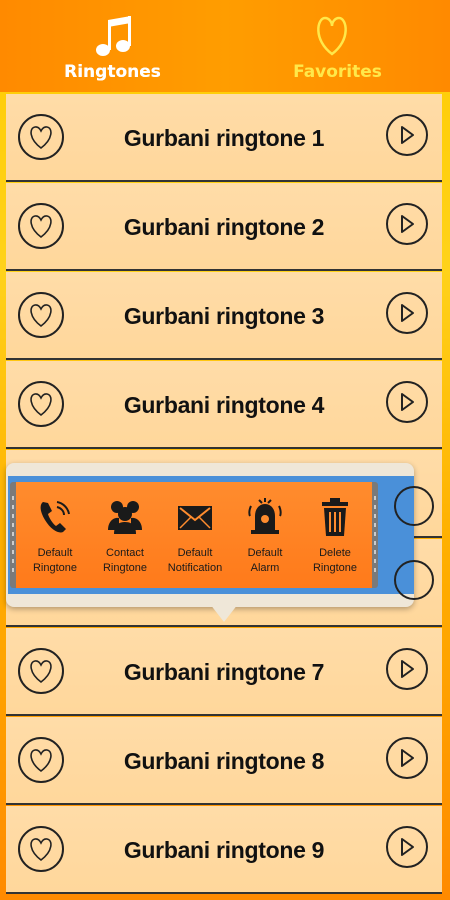  I want to click on ringtone-title: Gurbani ringtone 1, so click(224, 137).